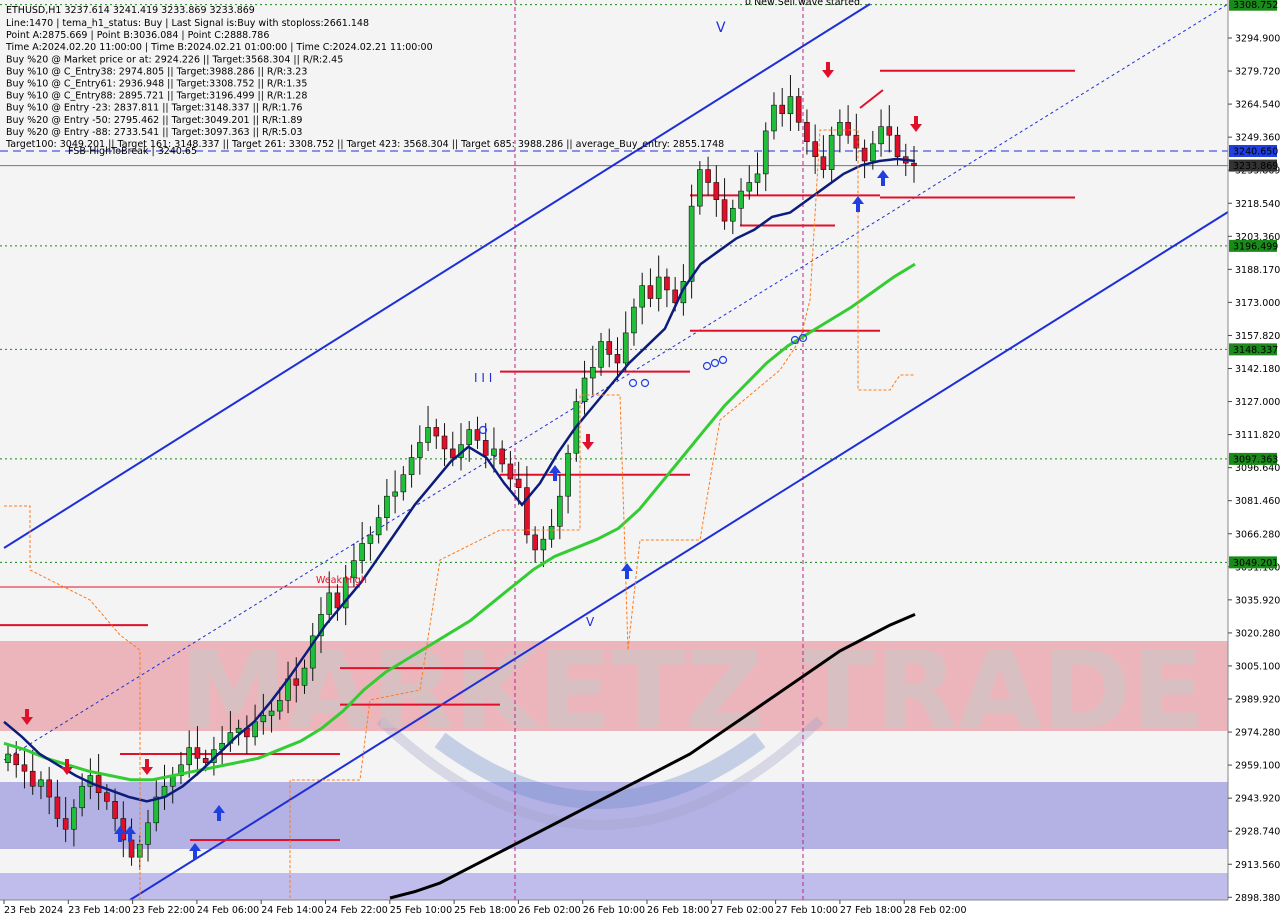  I want to click on price-tick-label: 3249.360, so click(1257, 138).